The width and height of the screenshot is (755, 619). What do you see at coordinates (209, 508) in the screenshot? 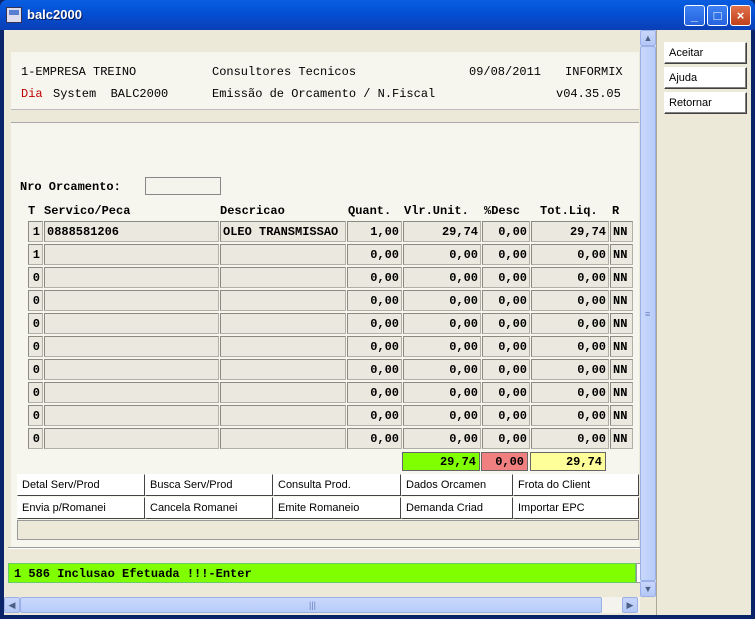
I see `cancela-romanei-button: Cancela Romanei` at bounding box center [209, 508].